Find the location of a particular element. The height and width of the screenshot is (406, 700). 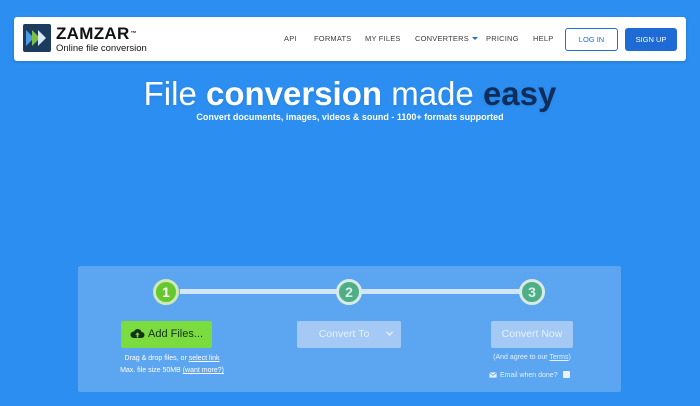

hero-title: File conversion made easy is located at coordinates (350, 94).